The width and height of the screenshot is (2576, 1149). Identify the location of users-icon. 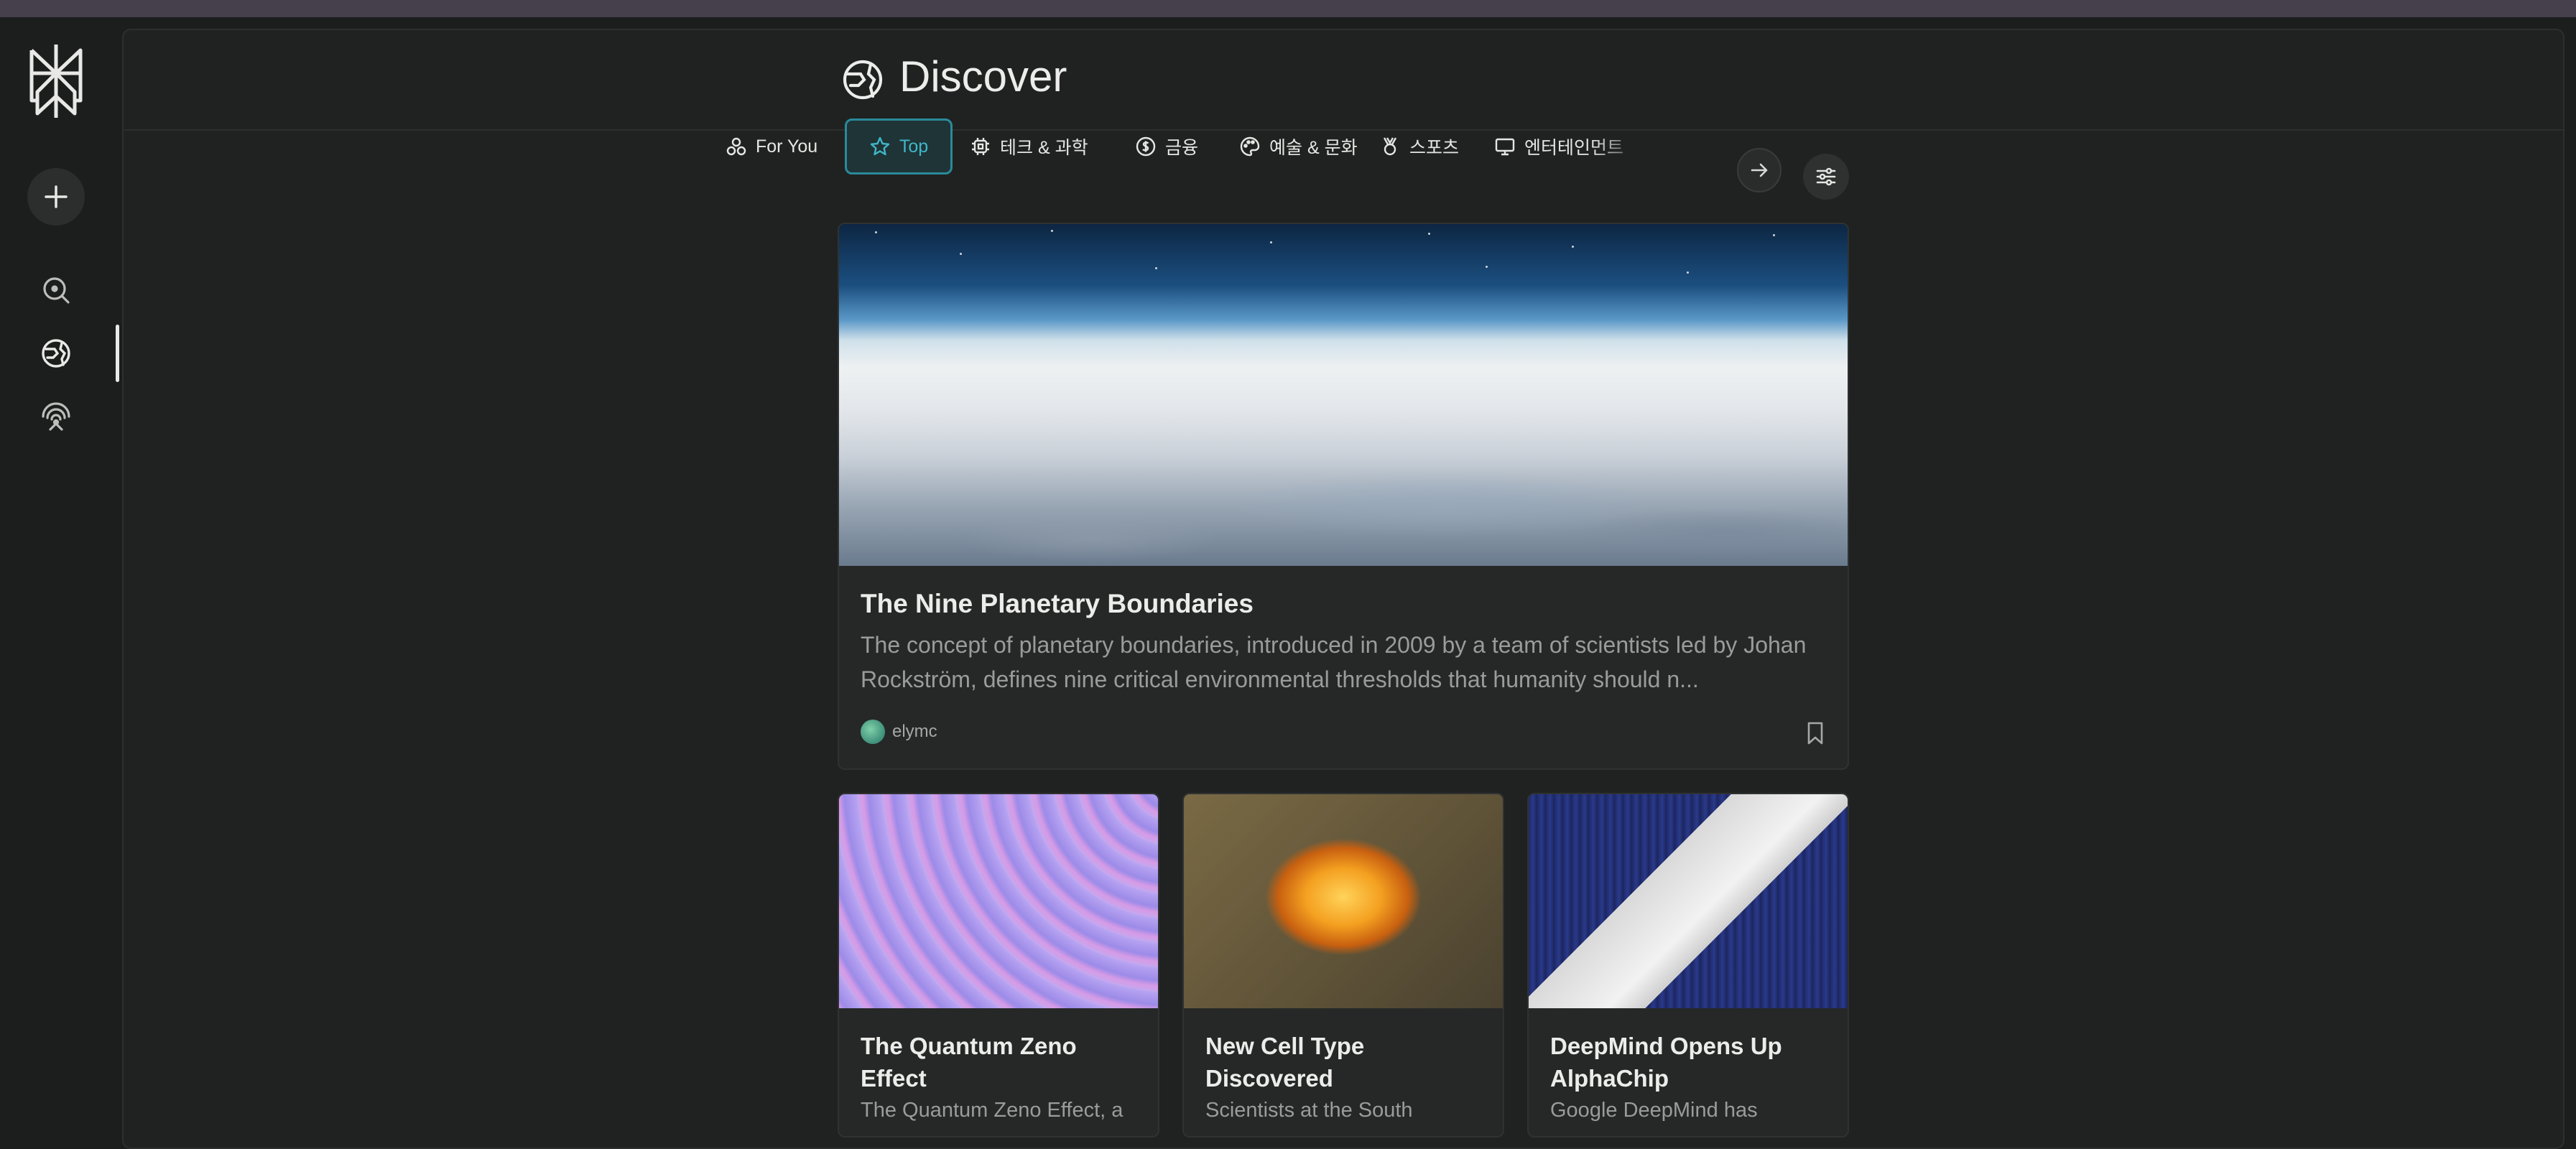
(736, 146).